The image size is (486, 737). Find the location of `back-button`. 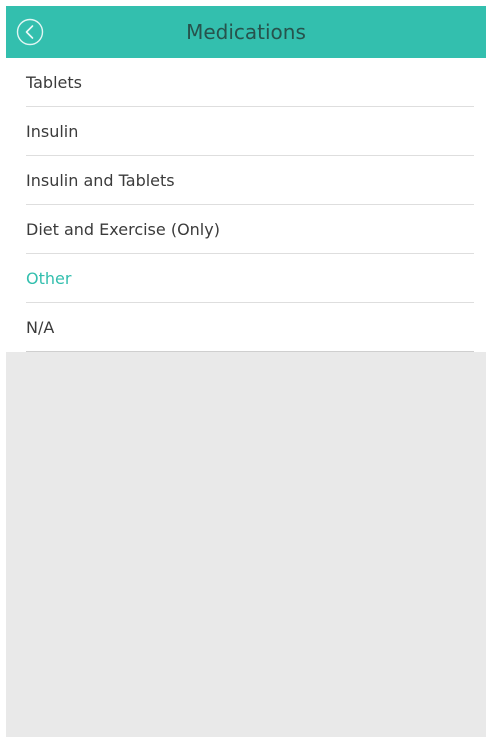

back-button is located at coordinates (30, 32).